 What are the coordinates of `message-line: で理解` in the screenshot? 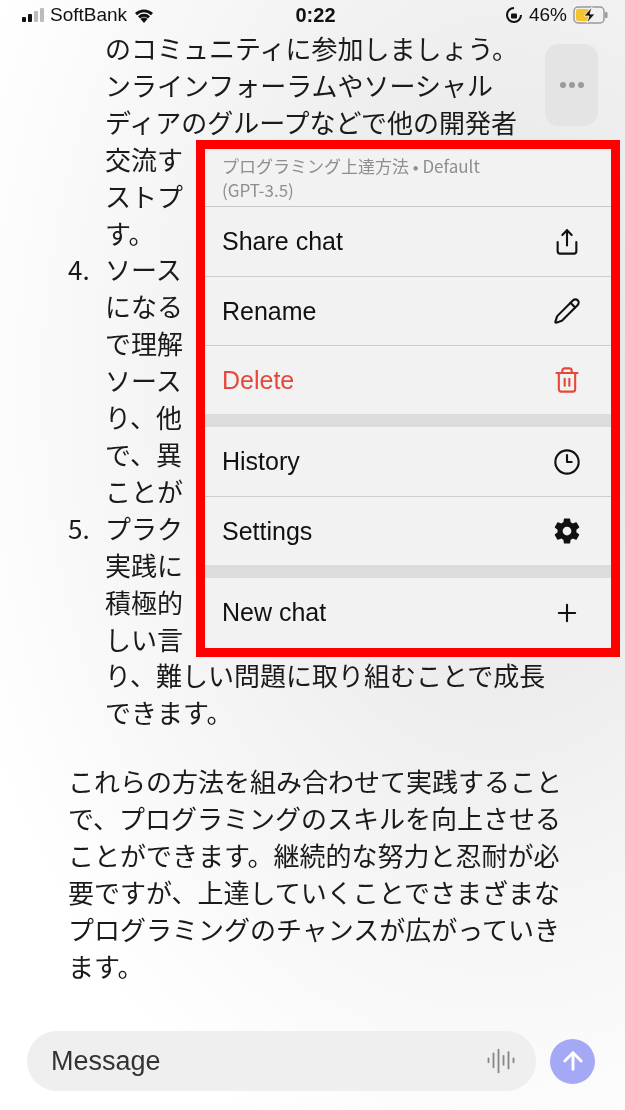 It's located at (144, 344).